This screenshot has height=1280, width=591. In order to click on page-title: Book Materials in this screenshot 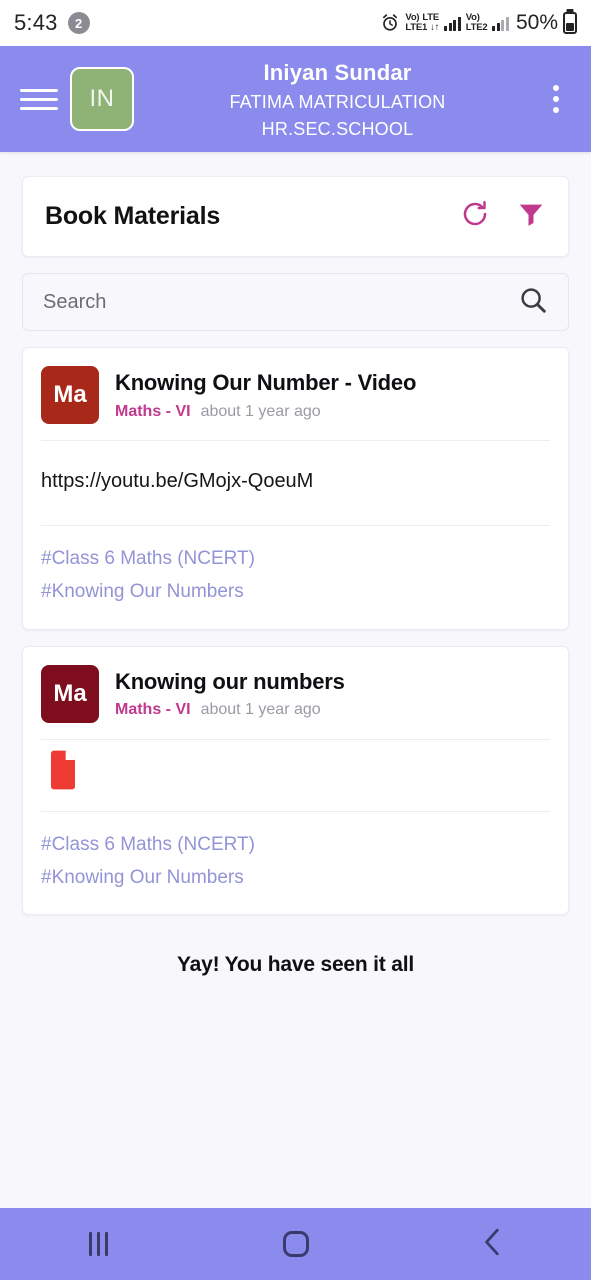, I will do `click(133, 216)`.